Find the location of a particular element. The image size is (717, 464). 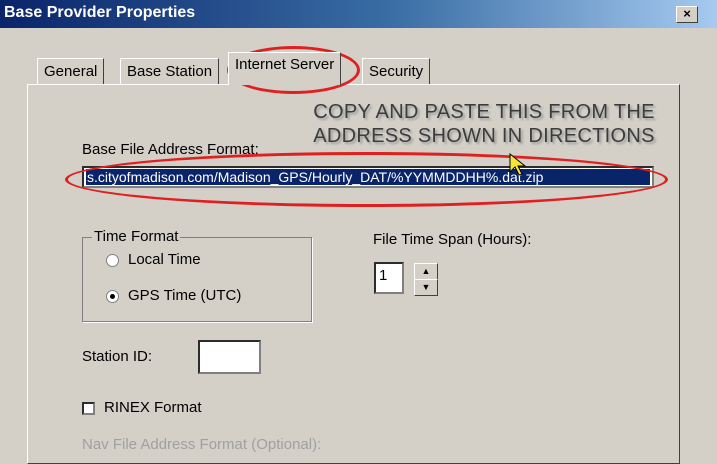

tab-base-station: Base Station is located at coordinates (170, 71).